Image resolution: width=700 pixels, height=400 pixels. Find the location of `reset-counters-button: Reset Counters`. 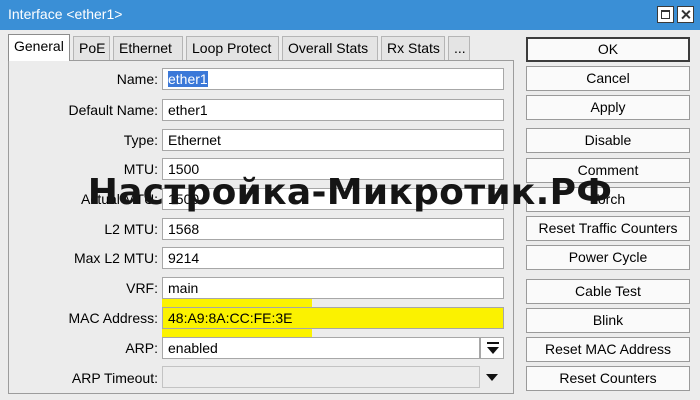

reset-counters-button: Reset Counters is located at coordinates (608, 378).